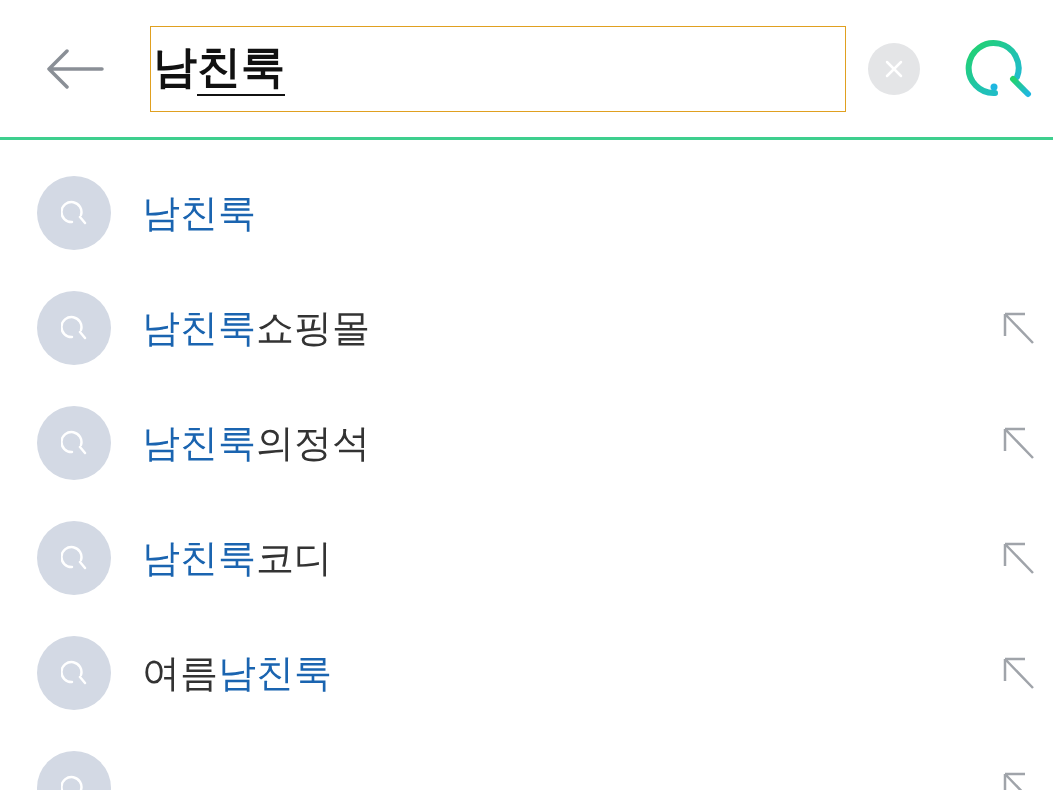  What do you see at coordinates (75, 68) in the screenshot?
I see `back-arrow-icon` at bounding box center [75, 68].